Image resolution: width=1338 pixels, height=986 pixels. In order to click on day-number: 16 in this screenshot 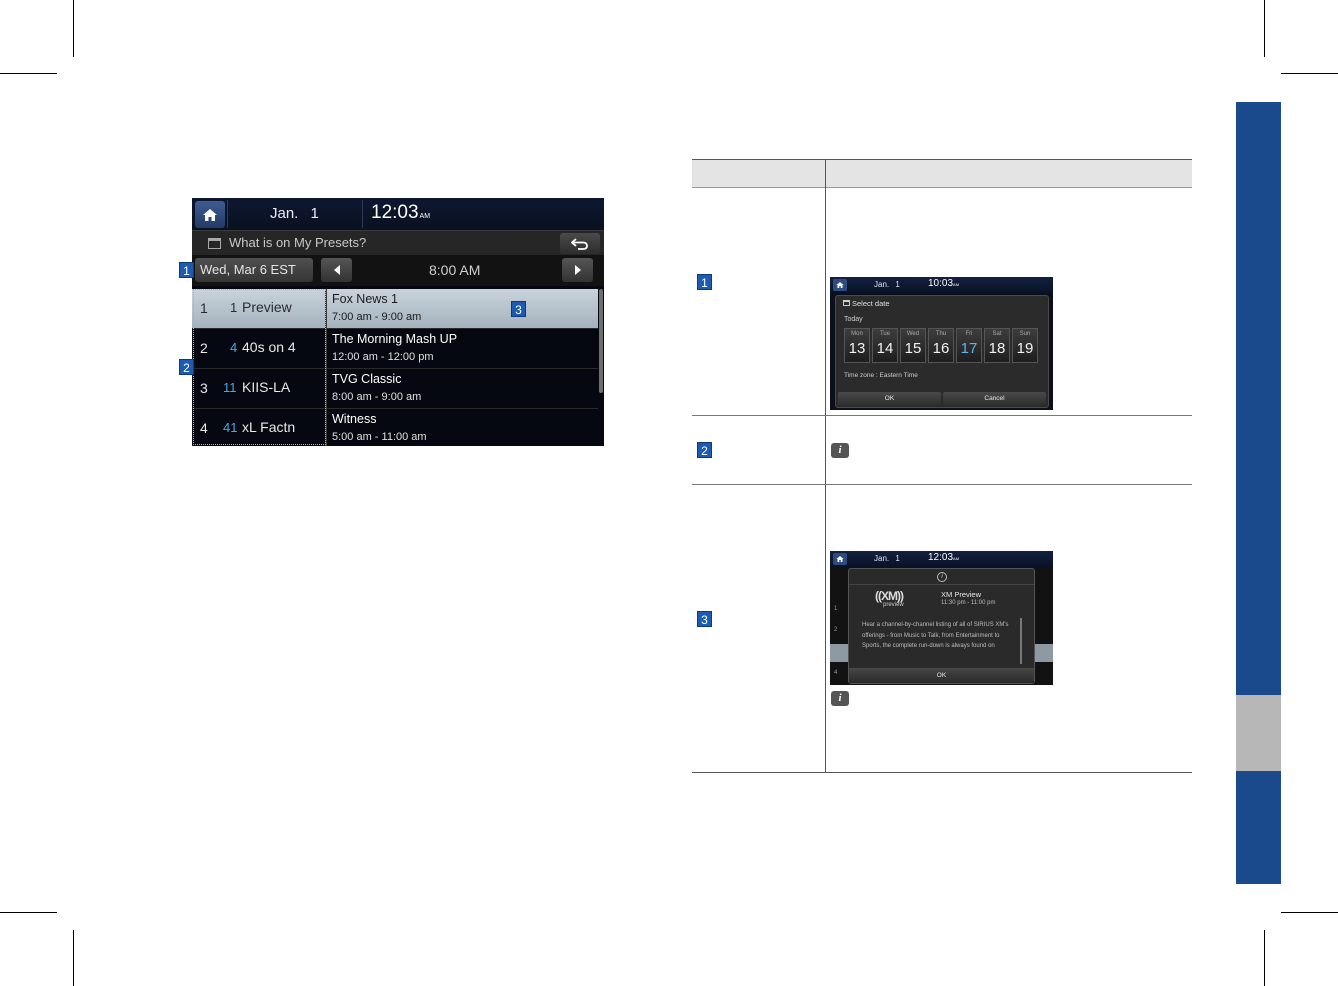, I will do `click(941, 348)`.